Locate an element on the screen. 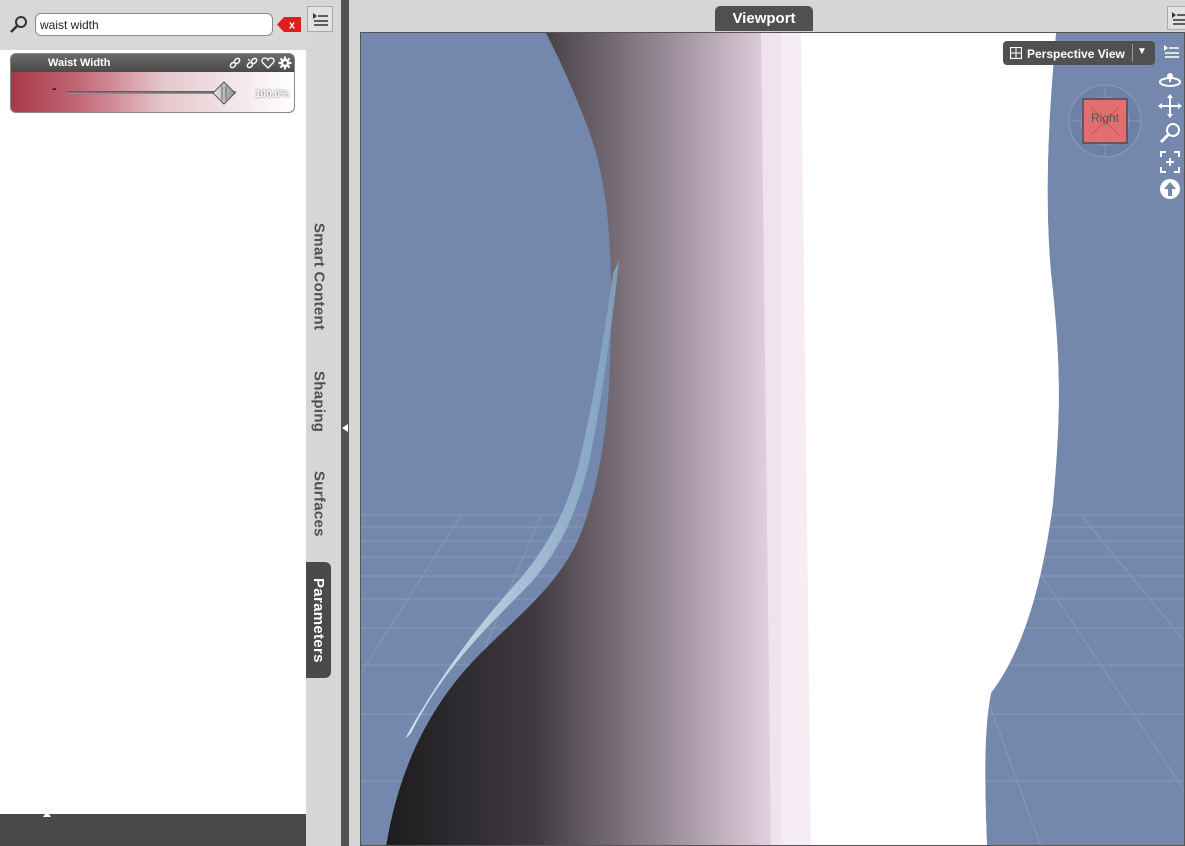 The image size is (1185, 846). unlink-icon is located at coordinates (252, 63).